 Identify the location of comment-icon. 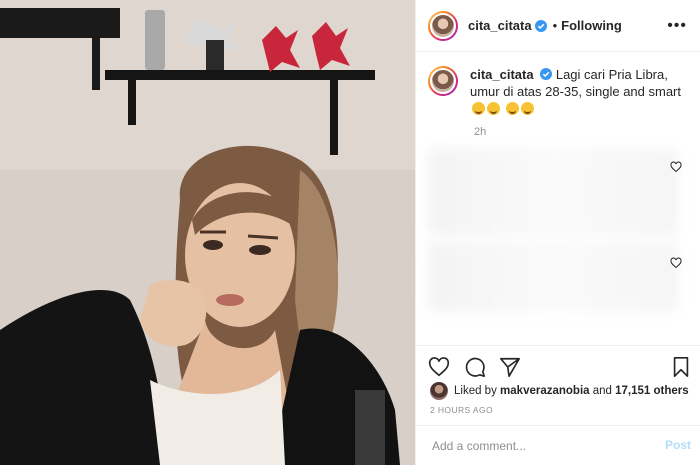
(475, 367).